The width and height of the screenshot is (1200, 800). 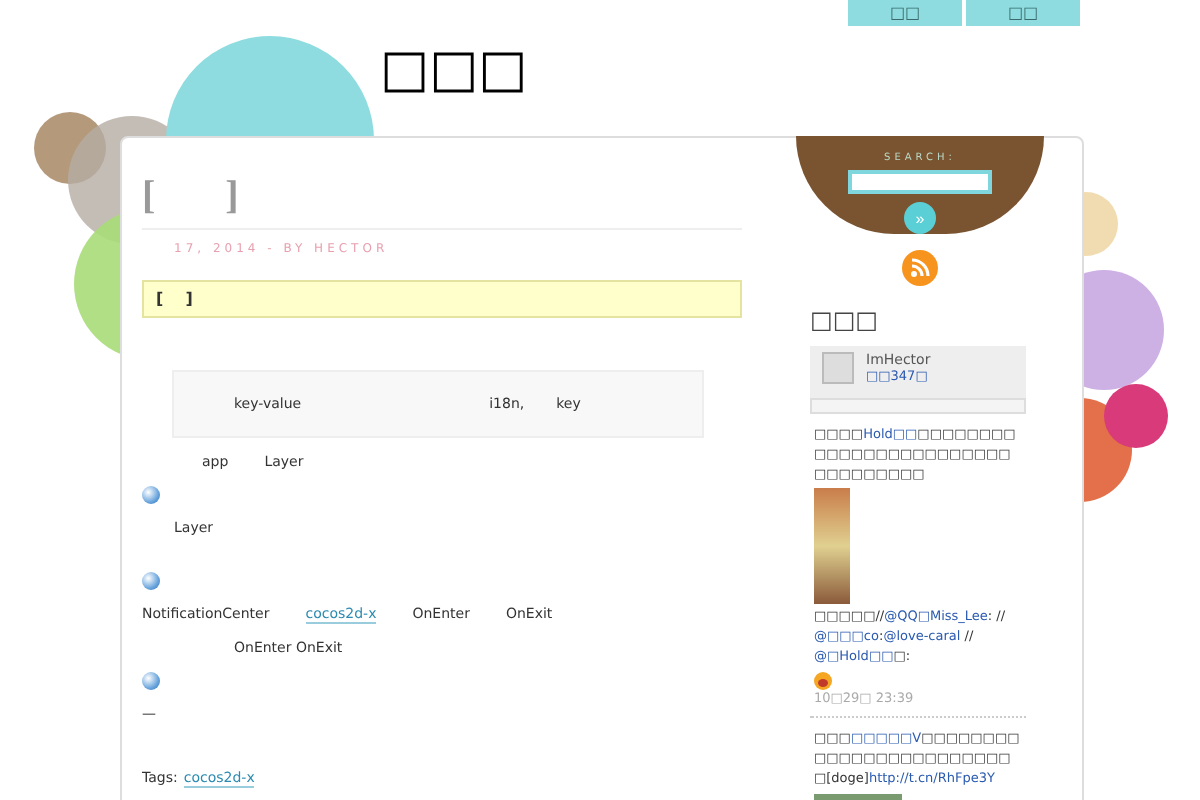 What do you see at coordinates (838, 368) in the screenshot?
I see `avatar` at bounding box center [838, 368].